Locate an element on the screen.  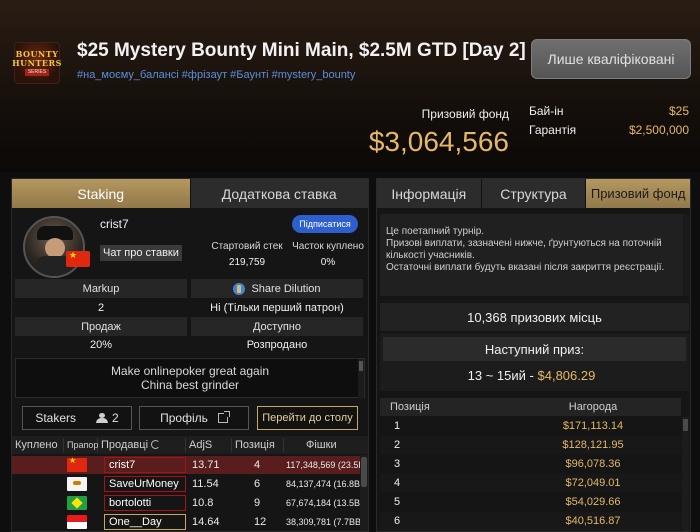
seller-name: crist7 is located at coordinates (145, 465).